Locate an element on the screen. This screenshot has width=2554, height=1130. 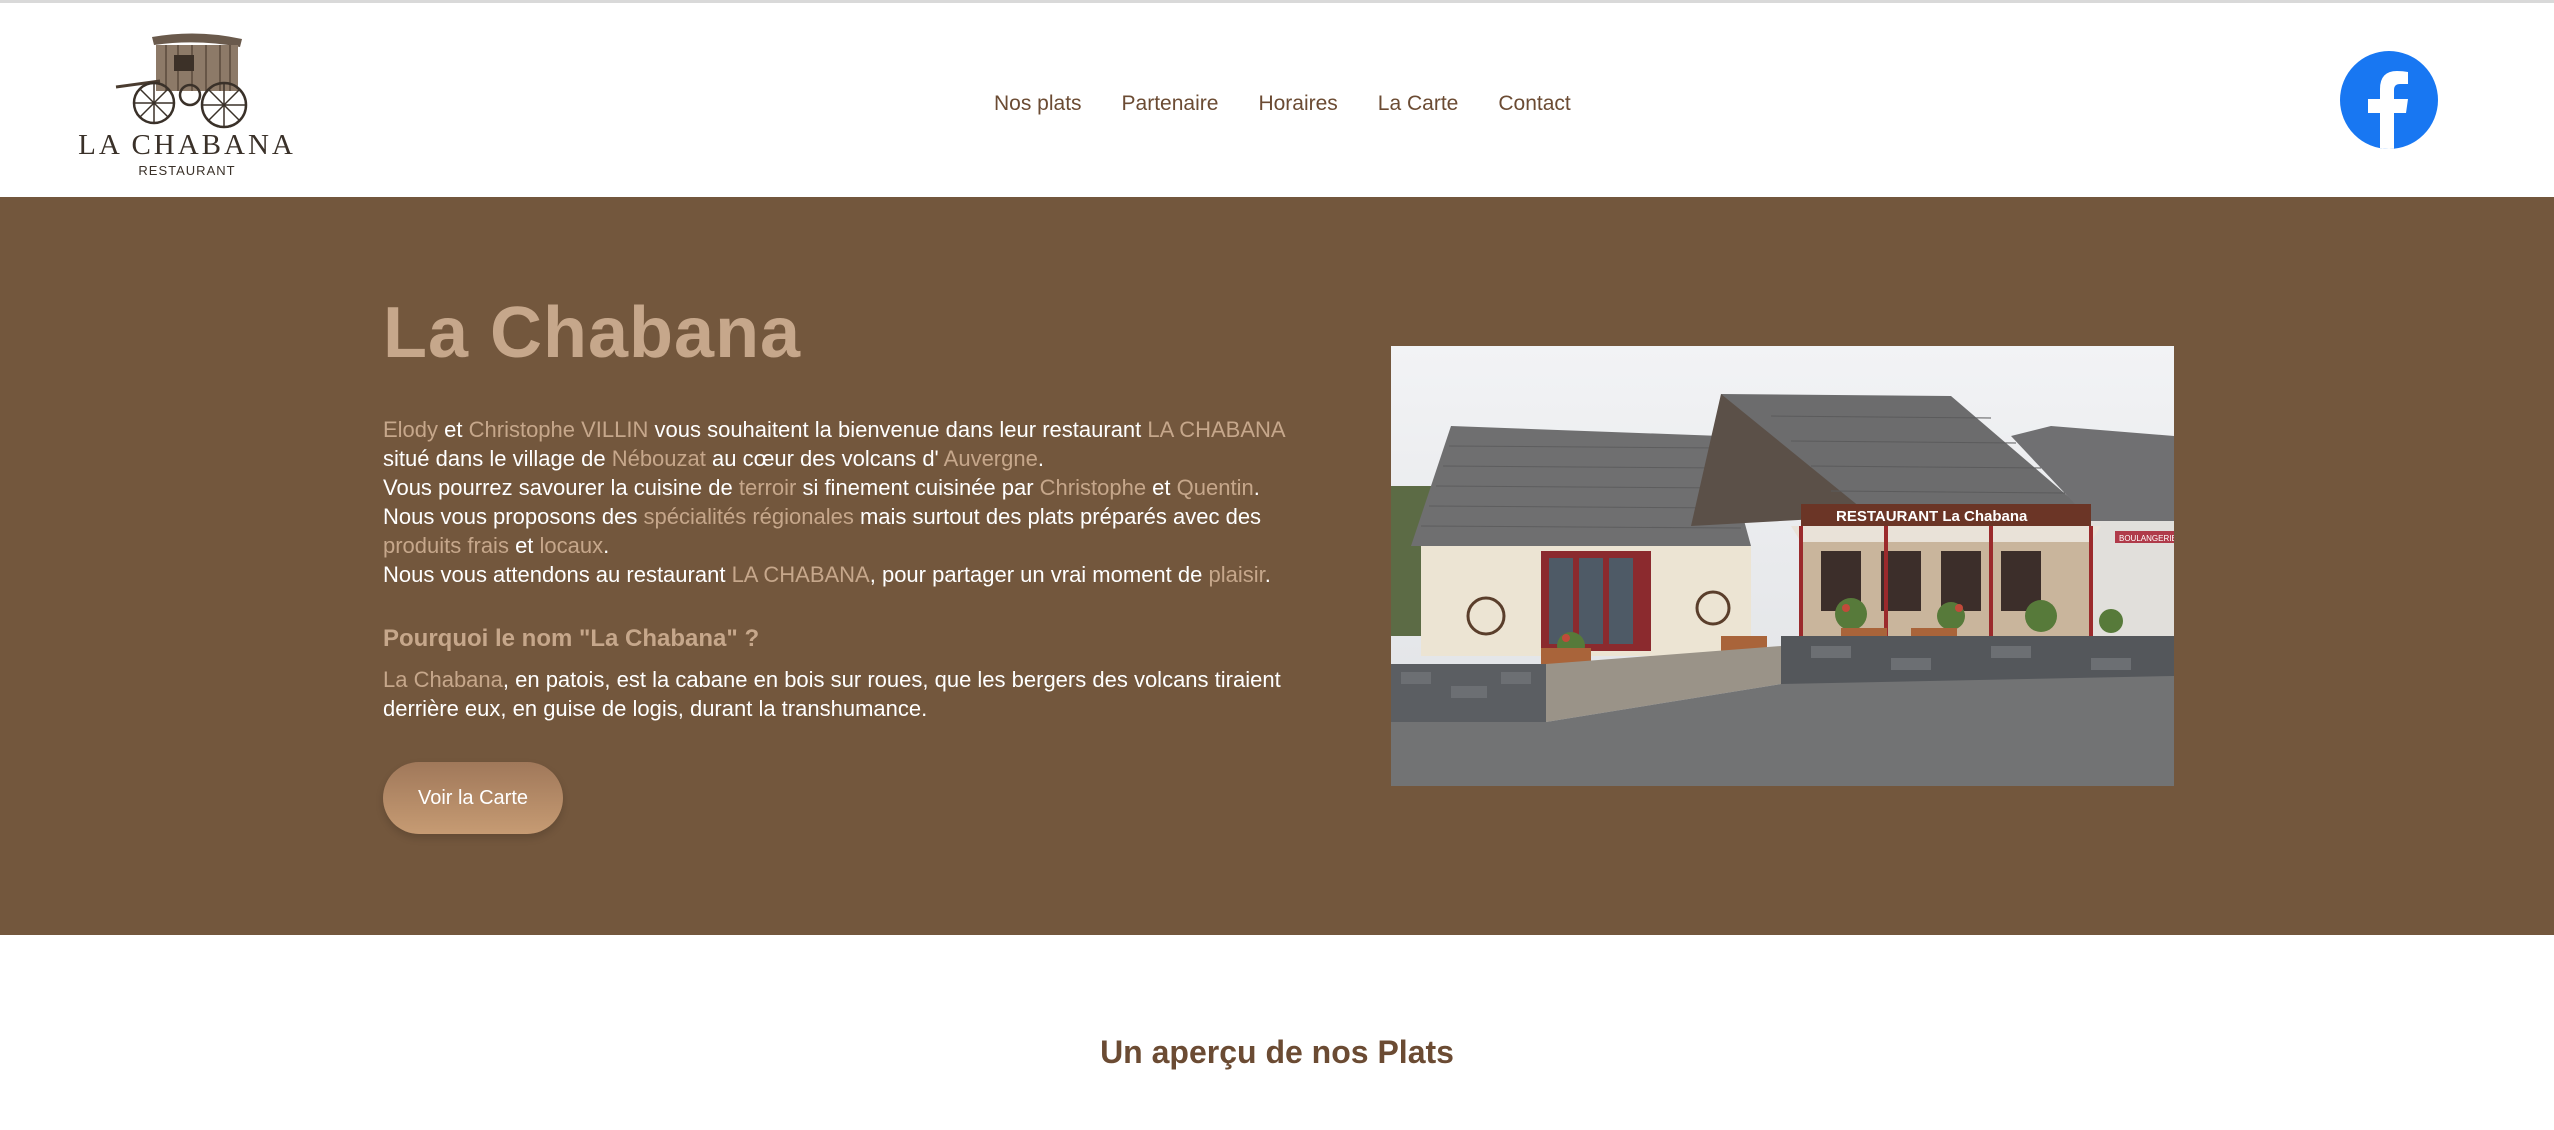
nav-item-horaires: Horaires is located at coordinates (1297, 104).